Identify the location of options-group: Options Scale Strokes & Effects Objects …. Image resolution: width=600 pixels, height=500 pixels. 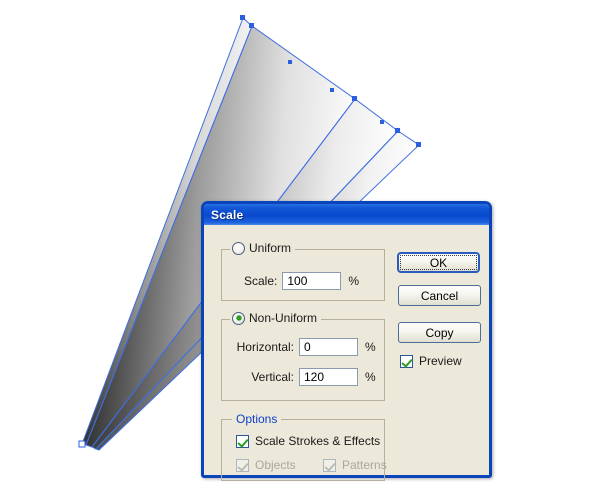
(304, 446).